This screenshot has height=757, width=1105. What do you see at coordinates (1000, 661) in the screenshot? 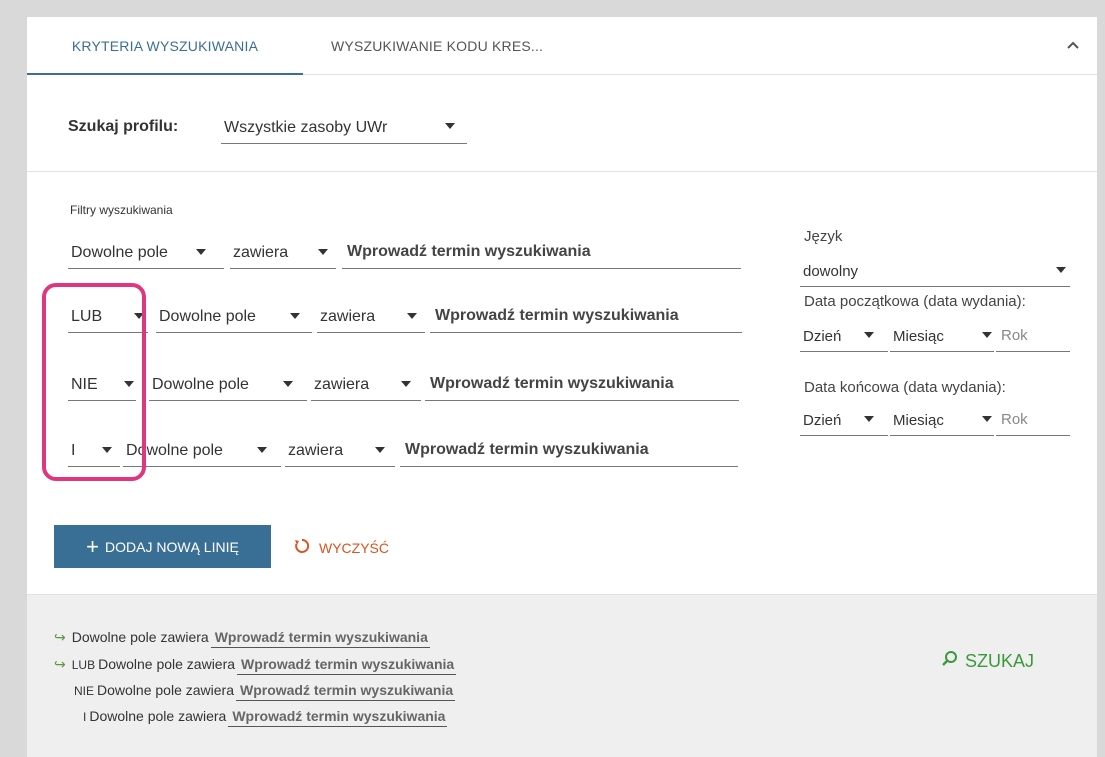
I see `search-label: SZUKAJ` at bounding box center [1000, 661].